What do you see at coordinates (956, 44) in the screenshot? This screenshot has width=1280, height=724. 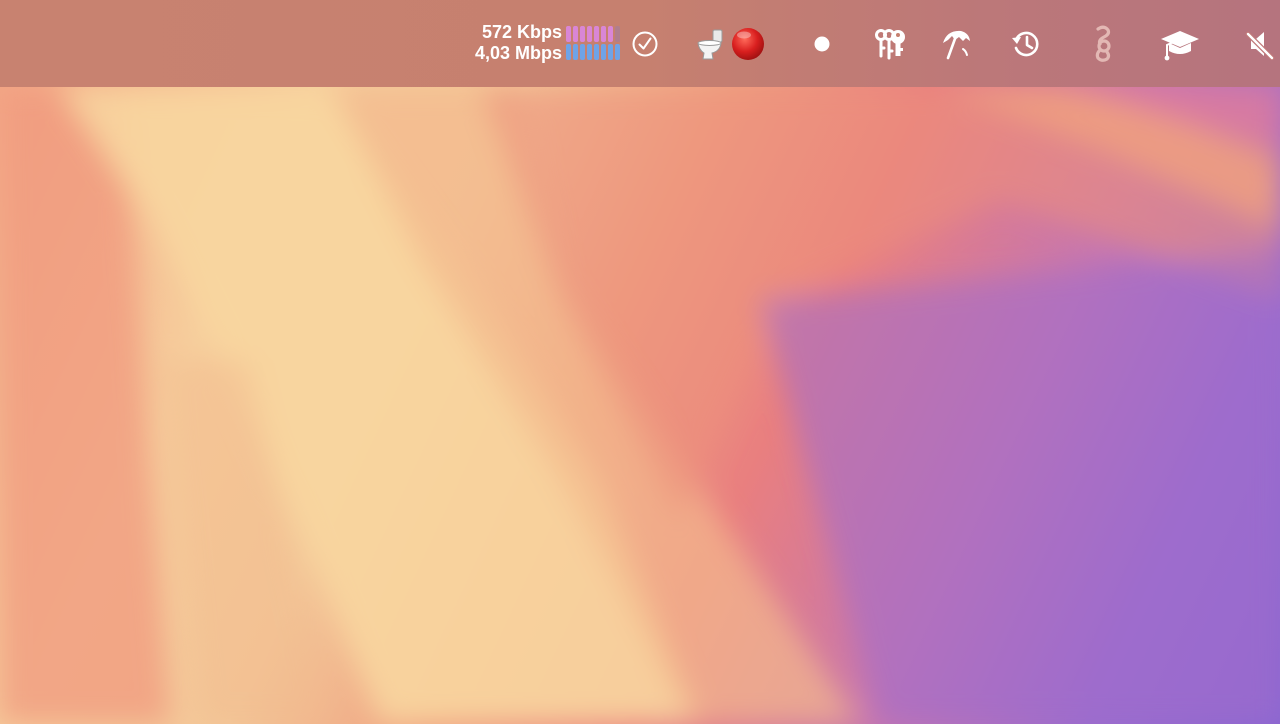 I see `beach-umbrella-icon` at bounding box center [956, 44].